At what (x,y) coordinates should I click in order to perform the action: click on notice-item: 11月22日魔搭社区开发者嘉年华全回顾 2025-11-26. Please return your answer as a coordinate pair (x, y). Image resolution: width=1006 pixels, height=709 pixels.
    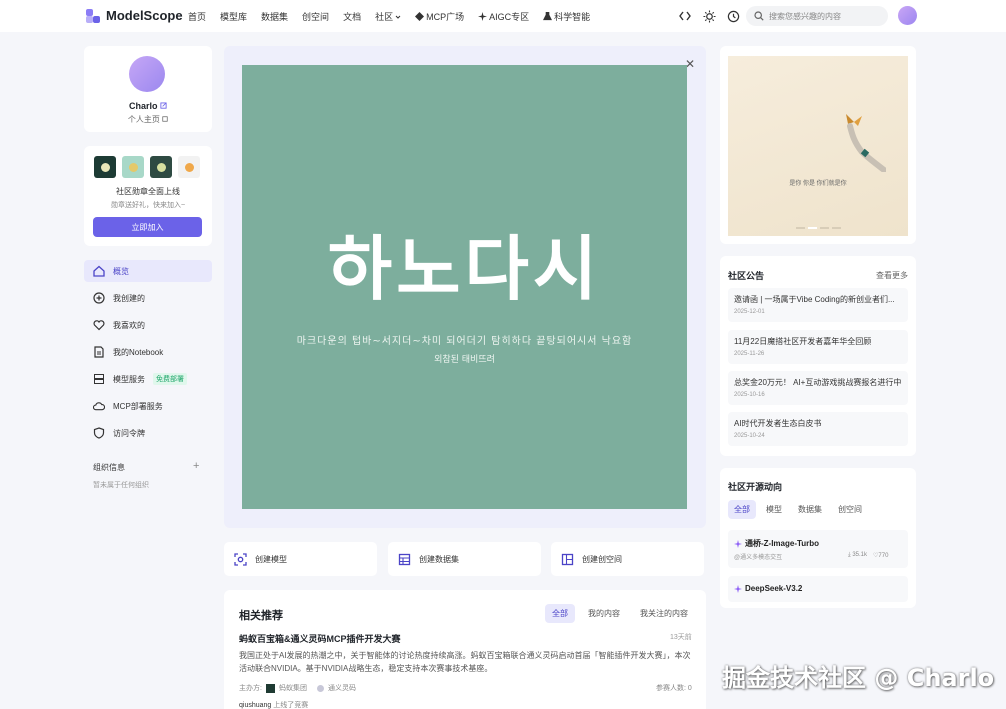
    Looking at the image, I should click on (818, 347).